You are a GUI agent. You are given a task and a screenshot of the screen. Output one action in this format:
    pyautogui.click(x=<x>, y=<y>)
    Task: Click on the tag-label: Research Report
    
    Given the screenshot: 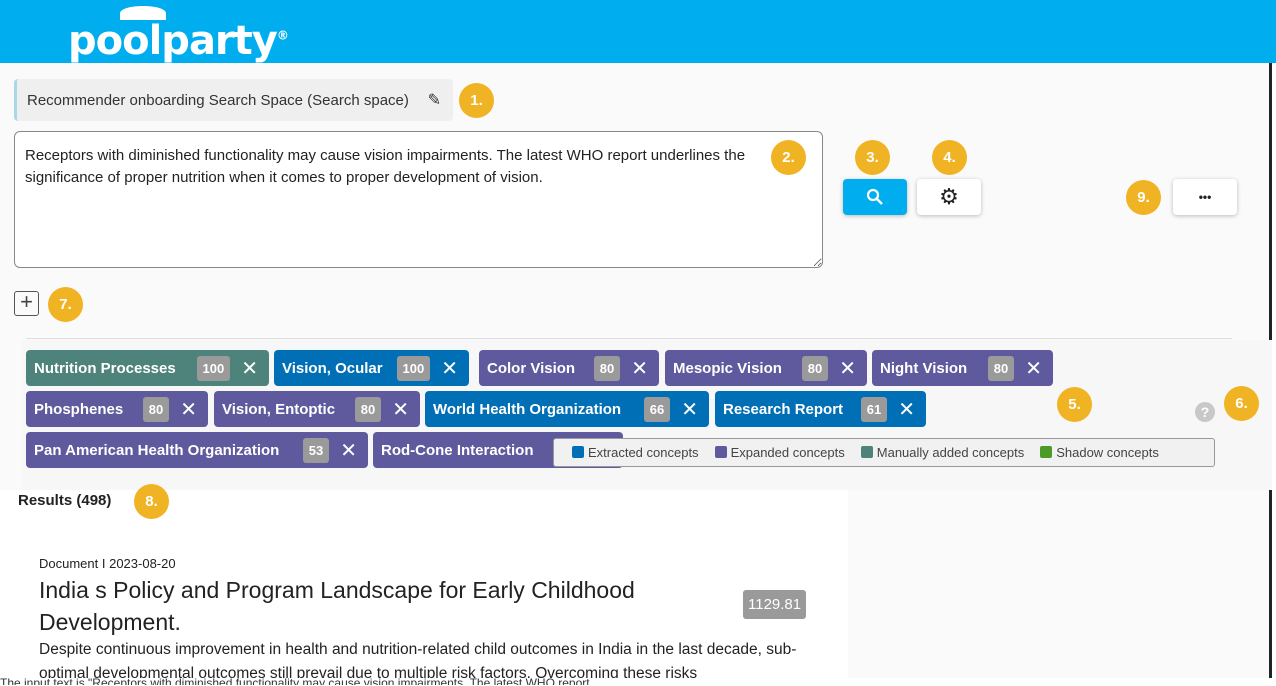 What is the action you would take?
    pyautogui.click(x=783, y=409)
    